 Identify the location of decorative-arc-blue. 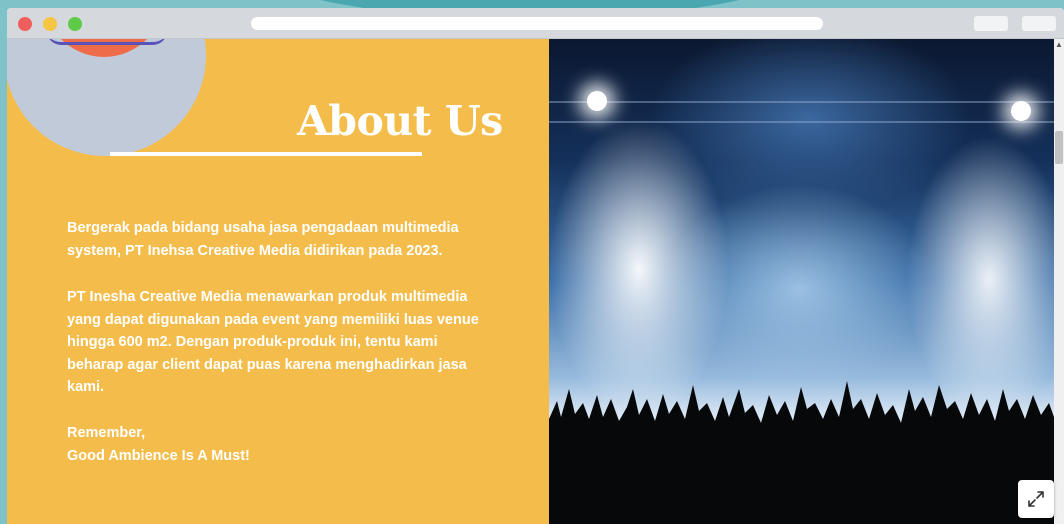
(107, 42).